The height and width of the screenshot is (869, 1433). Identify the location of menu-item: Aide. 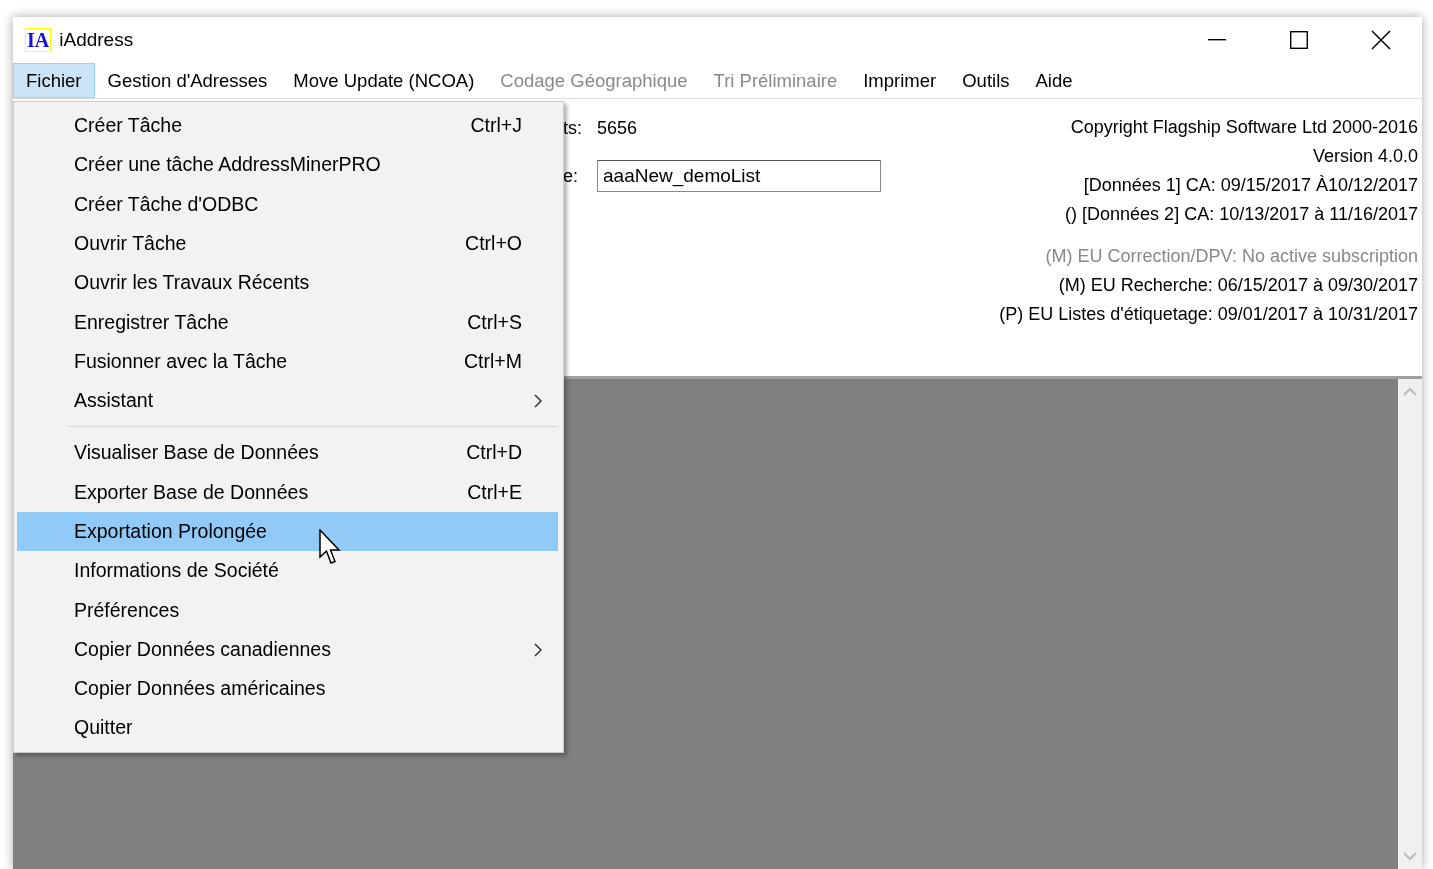
(1054, 80).